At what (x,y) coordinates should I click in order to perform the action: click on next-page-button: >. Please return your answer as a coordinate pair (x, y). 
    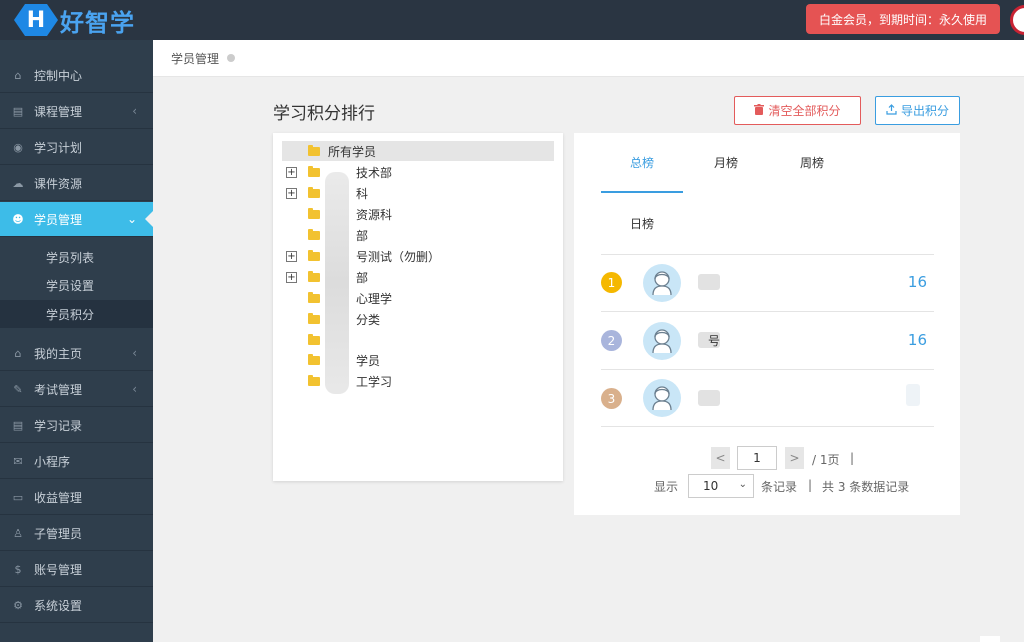
    Looking at the image, I should click on (794, 458).